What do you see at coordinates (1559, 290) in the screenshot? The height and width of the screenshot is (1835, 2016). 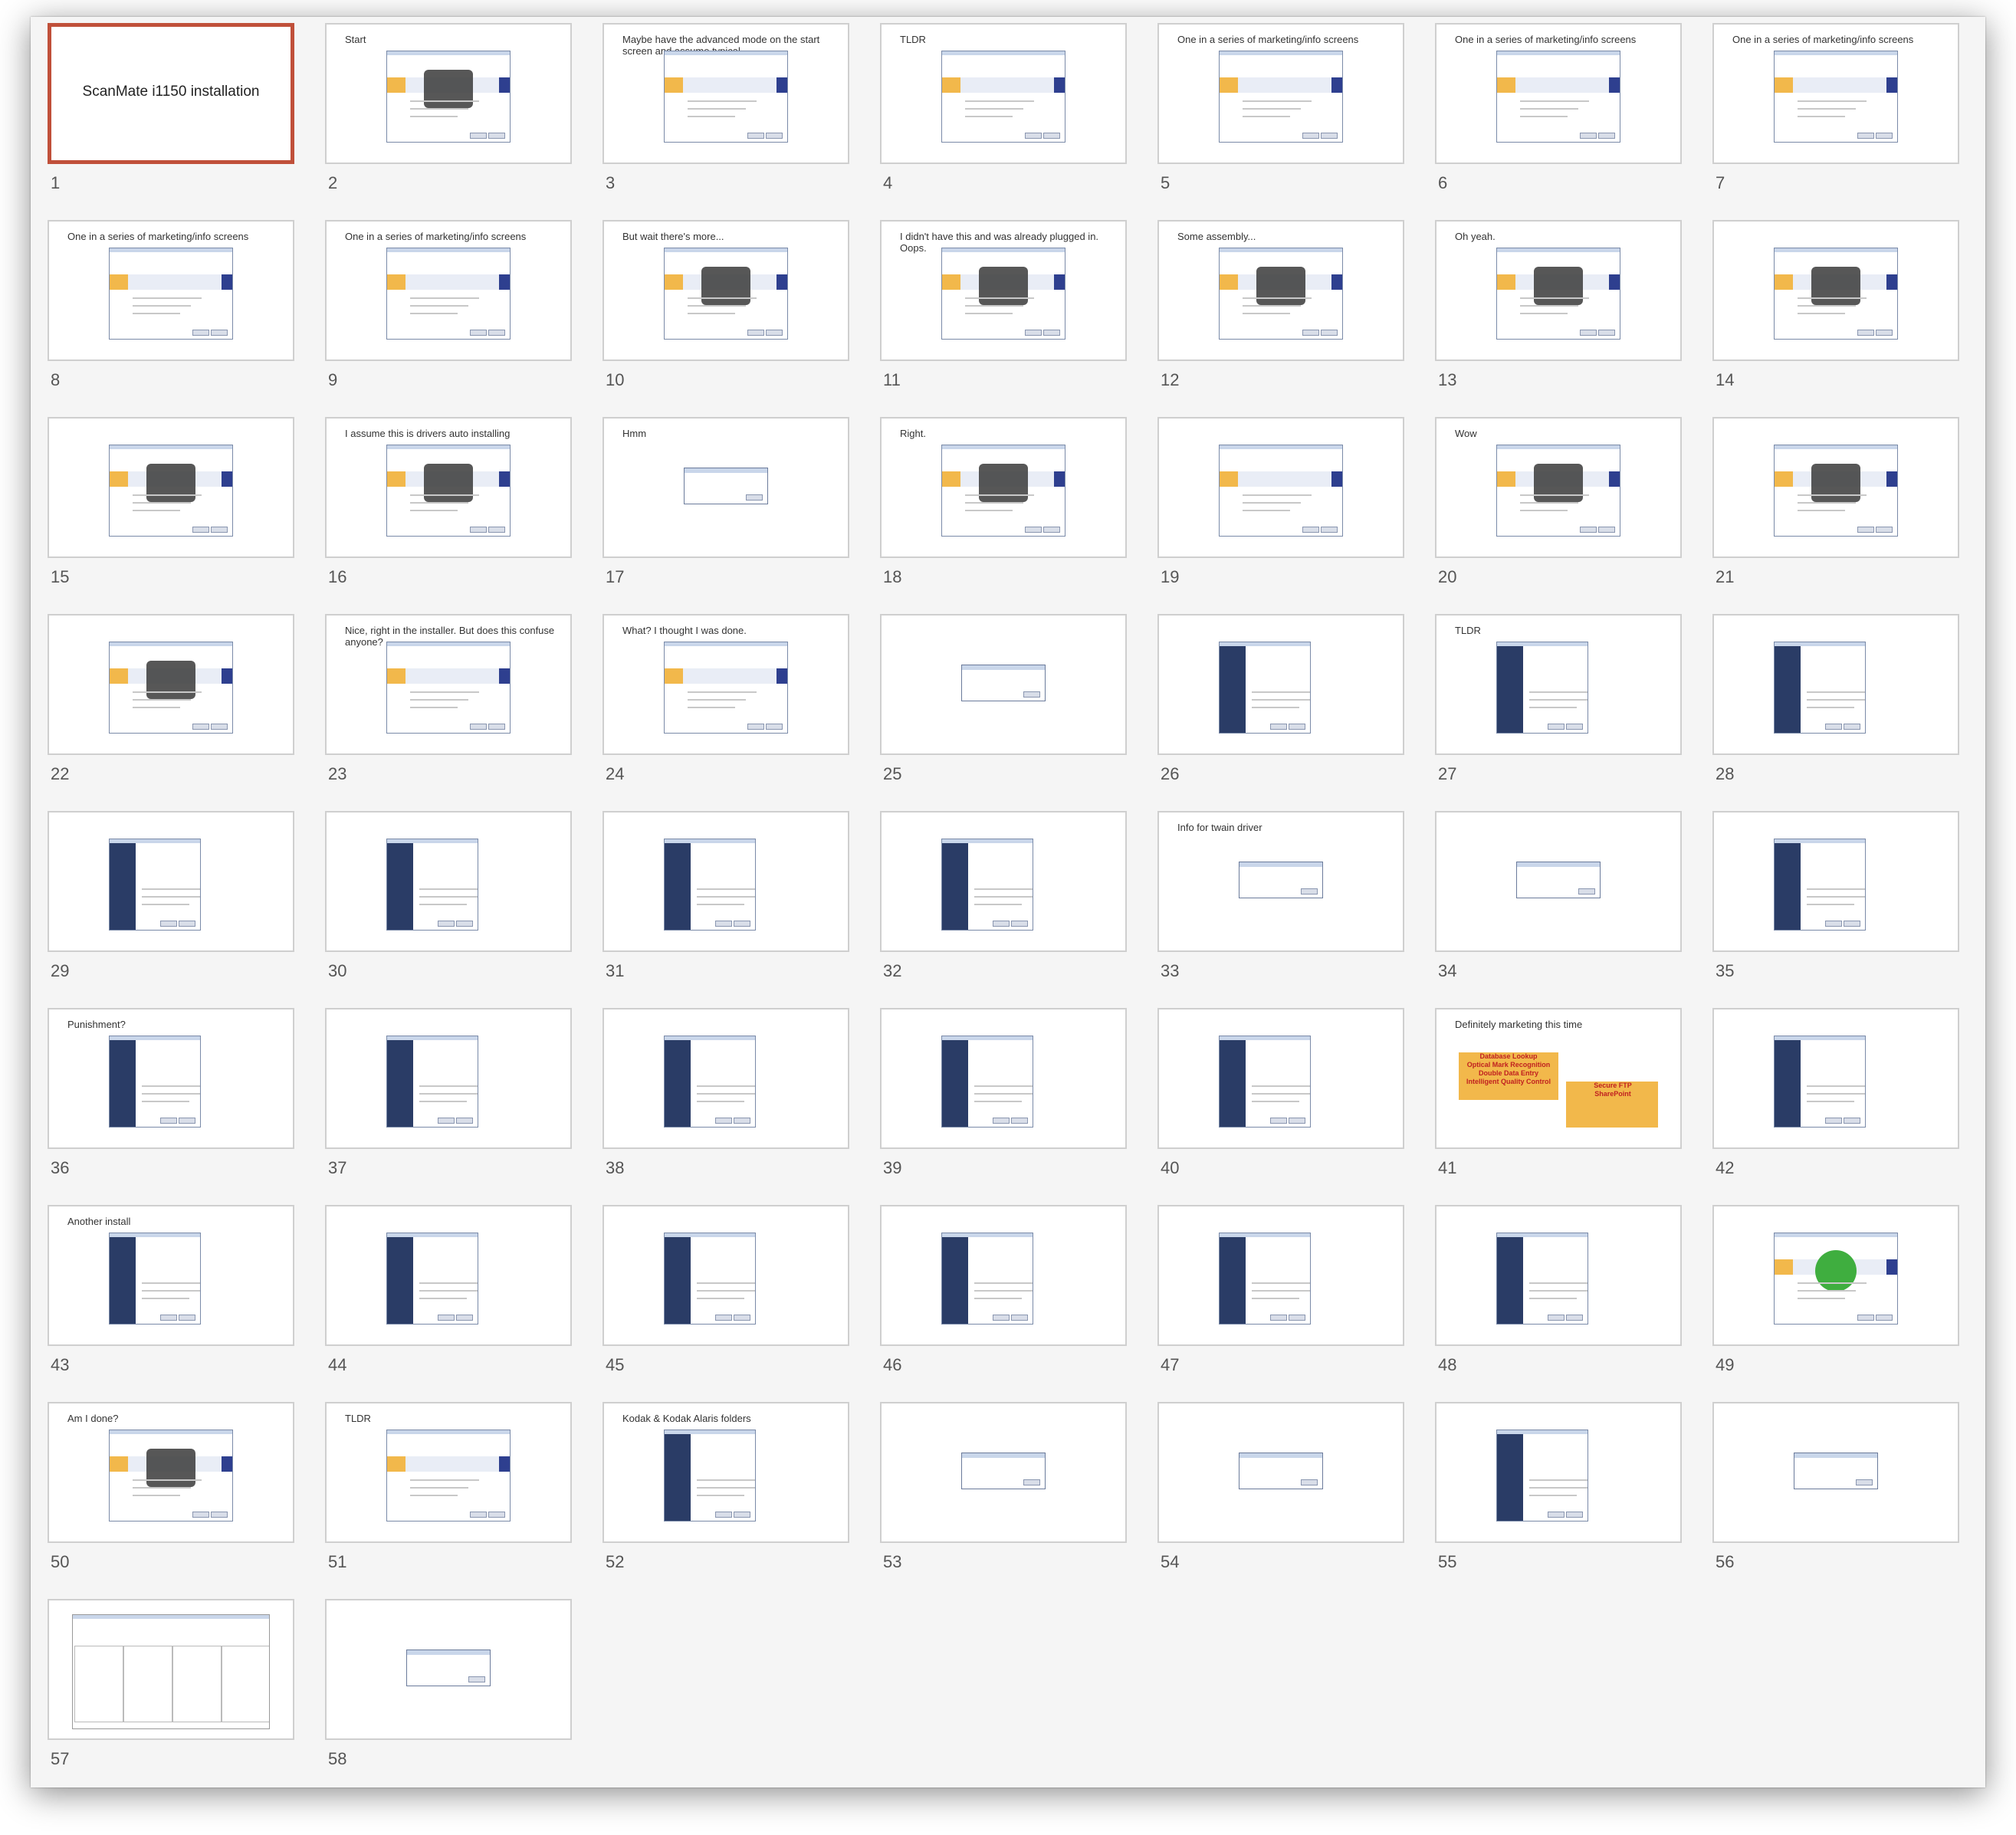 I see `slide-thumbnail: Oh yeah.` at bounding box center [1559, 290].